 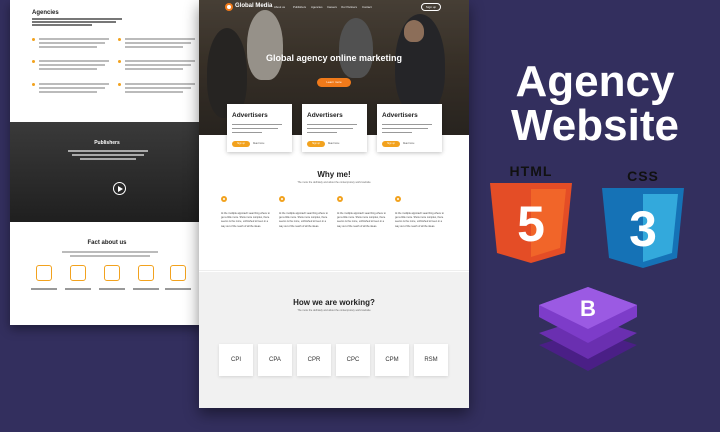 I want to click on hero-title: Global agency online marketing, so click(x=334, y=58).